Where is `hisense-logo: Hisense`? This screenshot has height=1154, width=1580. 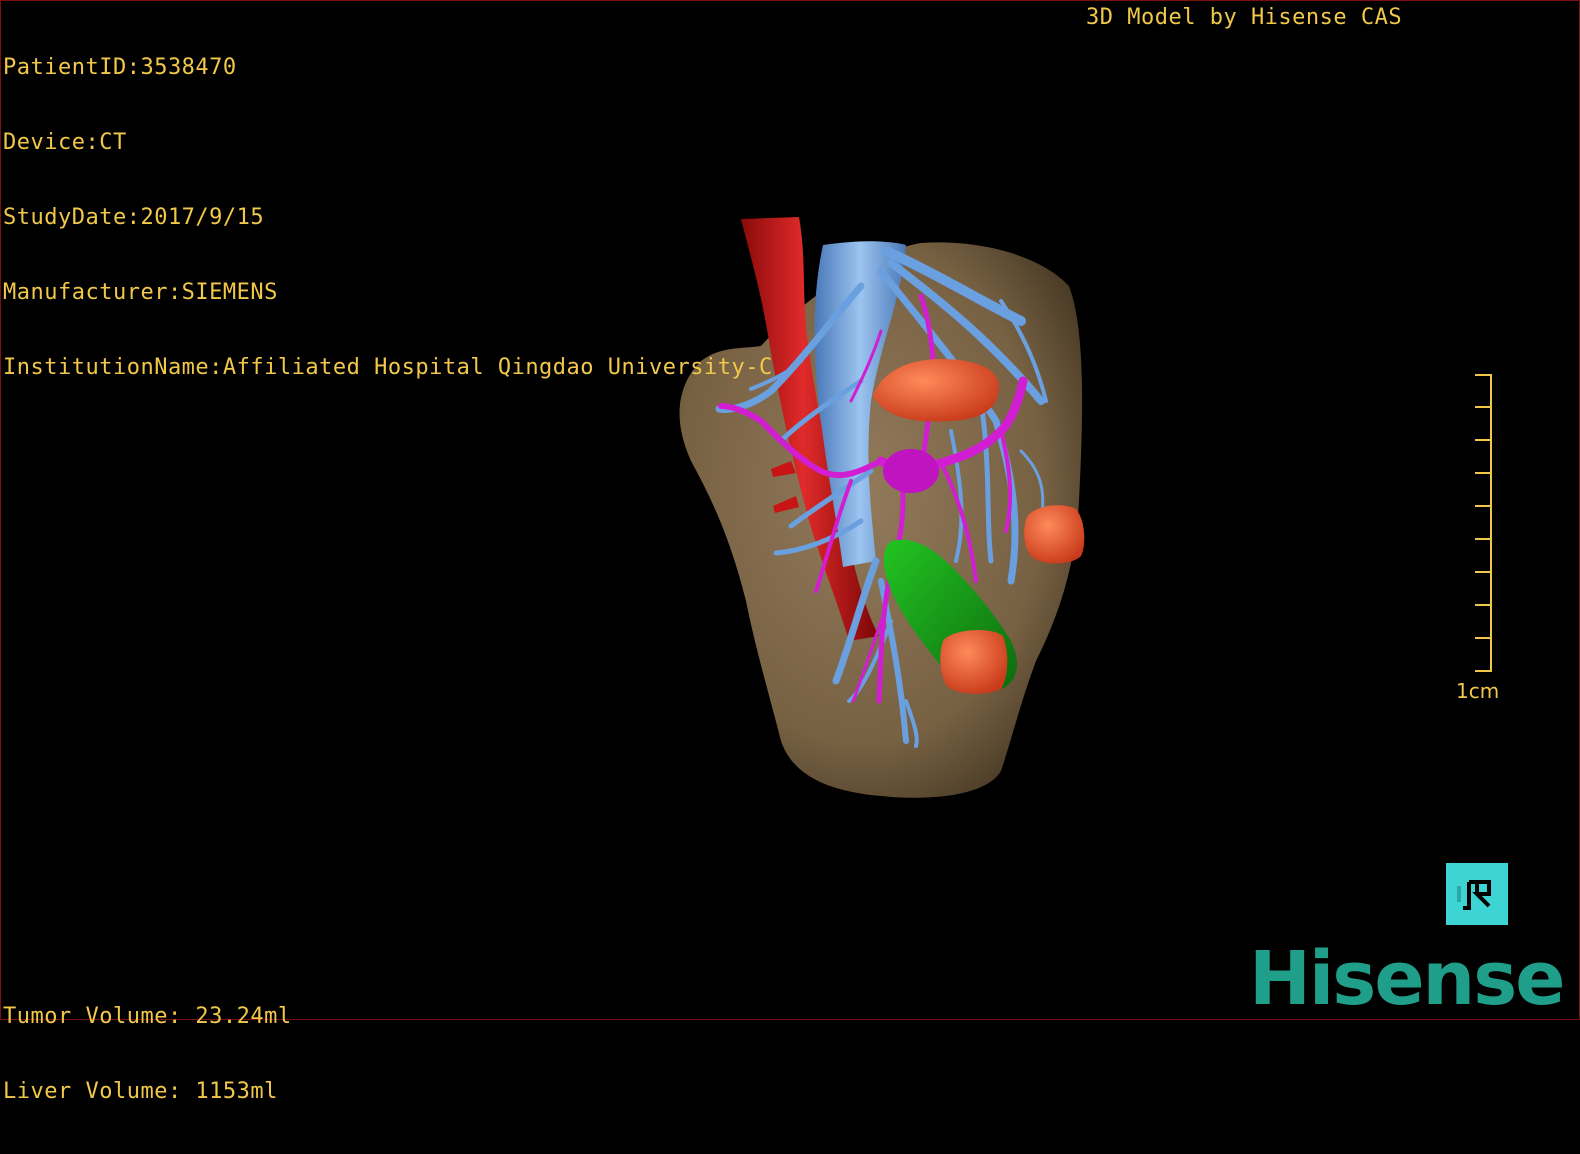
hisense-logo: Hisense is located at coordinates (1407, 979).